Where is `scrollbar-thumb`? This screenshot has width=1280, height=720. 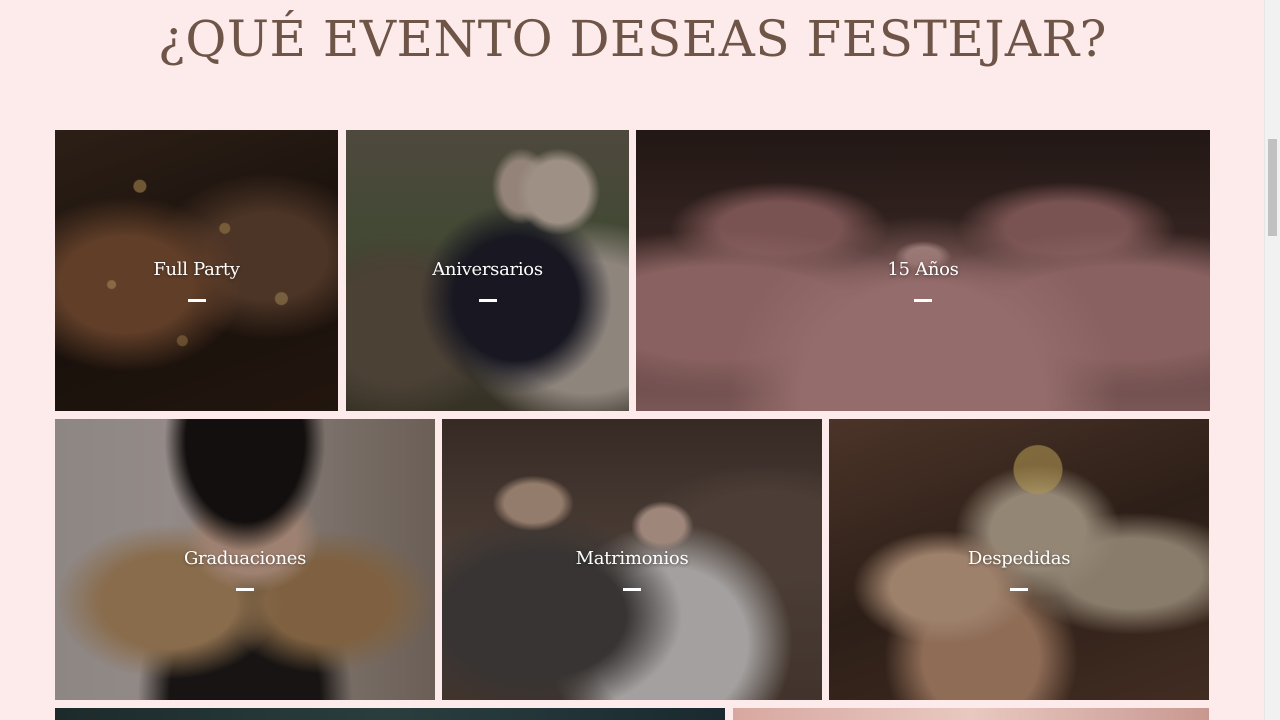 scrollbar-thumb is located at coordinates (1272, 187).